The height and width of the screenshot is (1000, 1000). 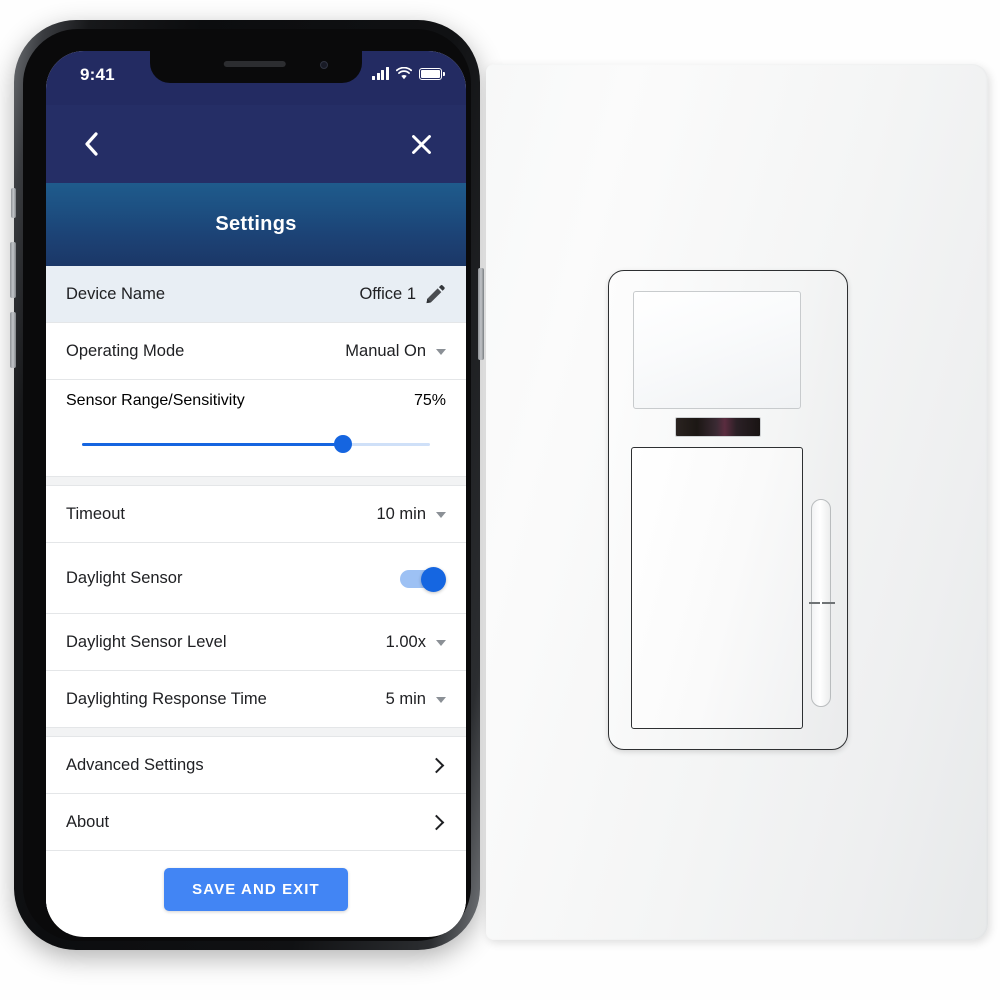 I want to click on back-chevron-icon, so click(x=91, y=144).